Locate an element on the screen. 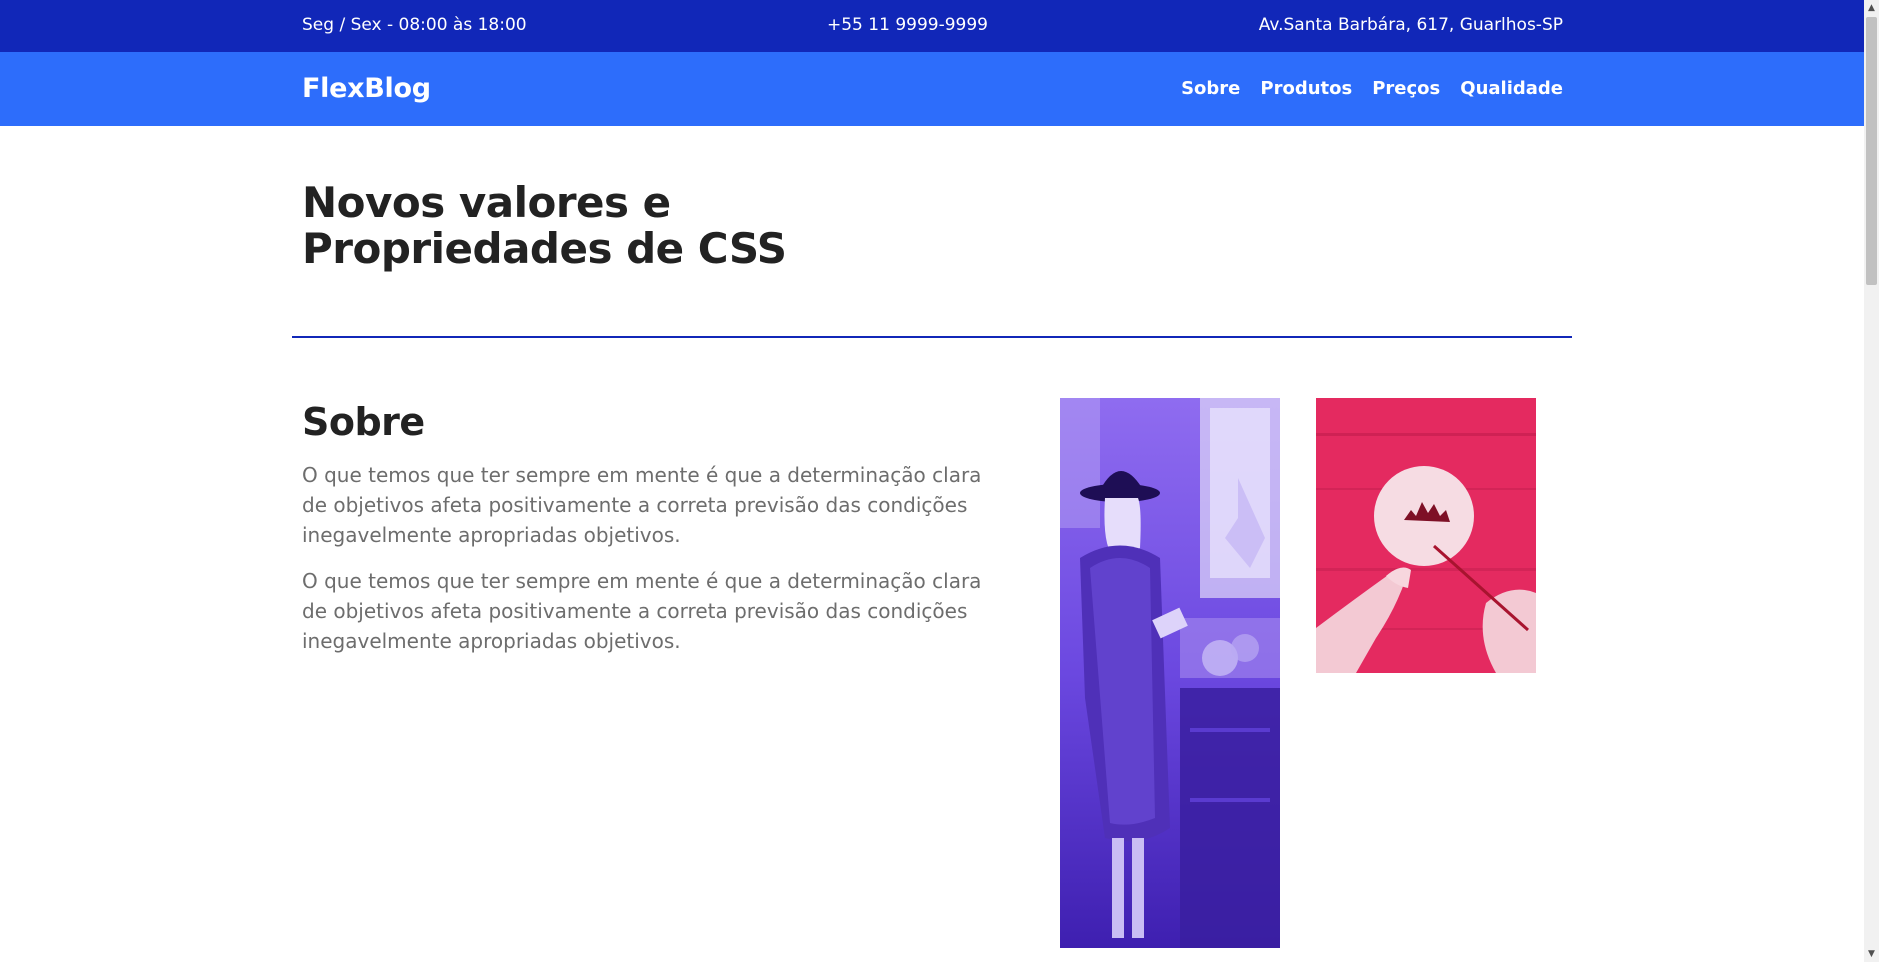 This screenshot has height=962, width=1879. section-divider is located at coordinates (932, 337).